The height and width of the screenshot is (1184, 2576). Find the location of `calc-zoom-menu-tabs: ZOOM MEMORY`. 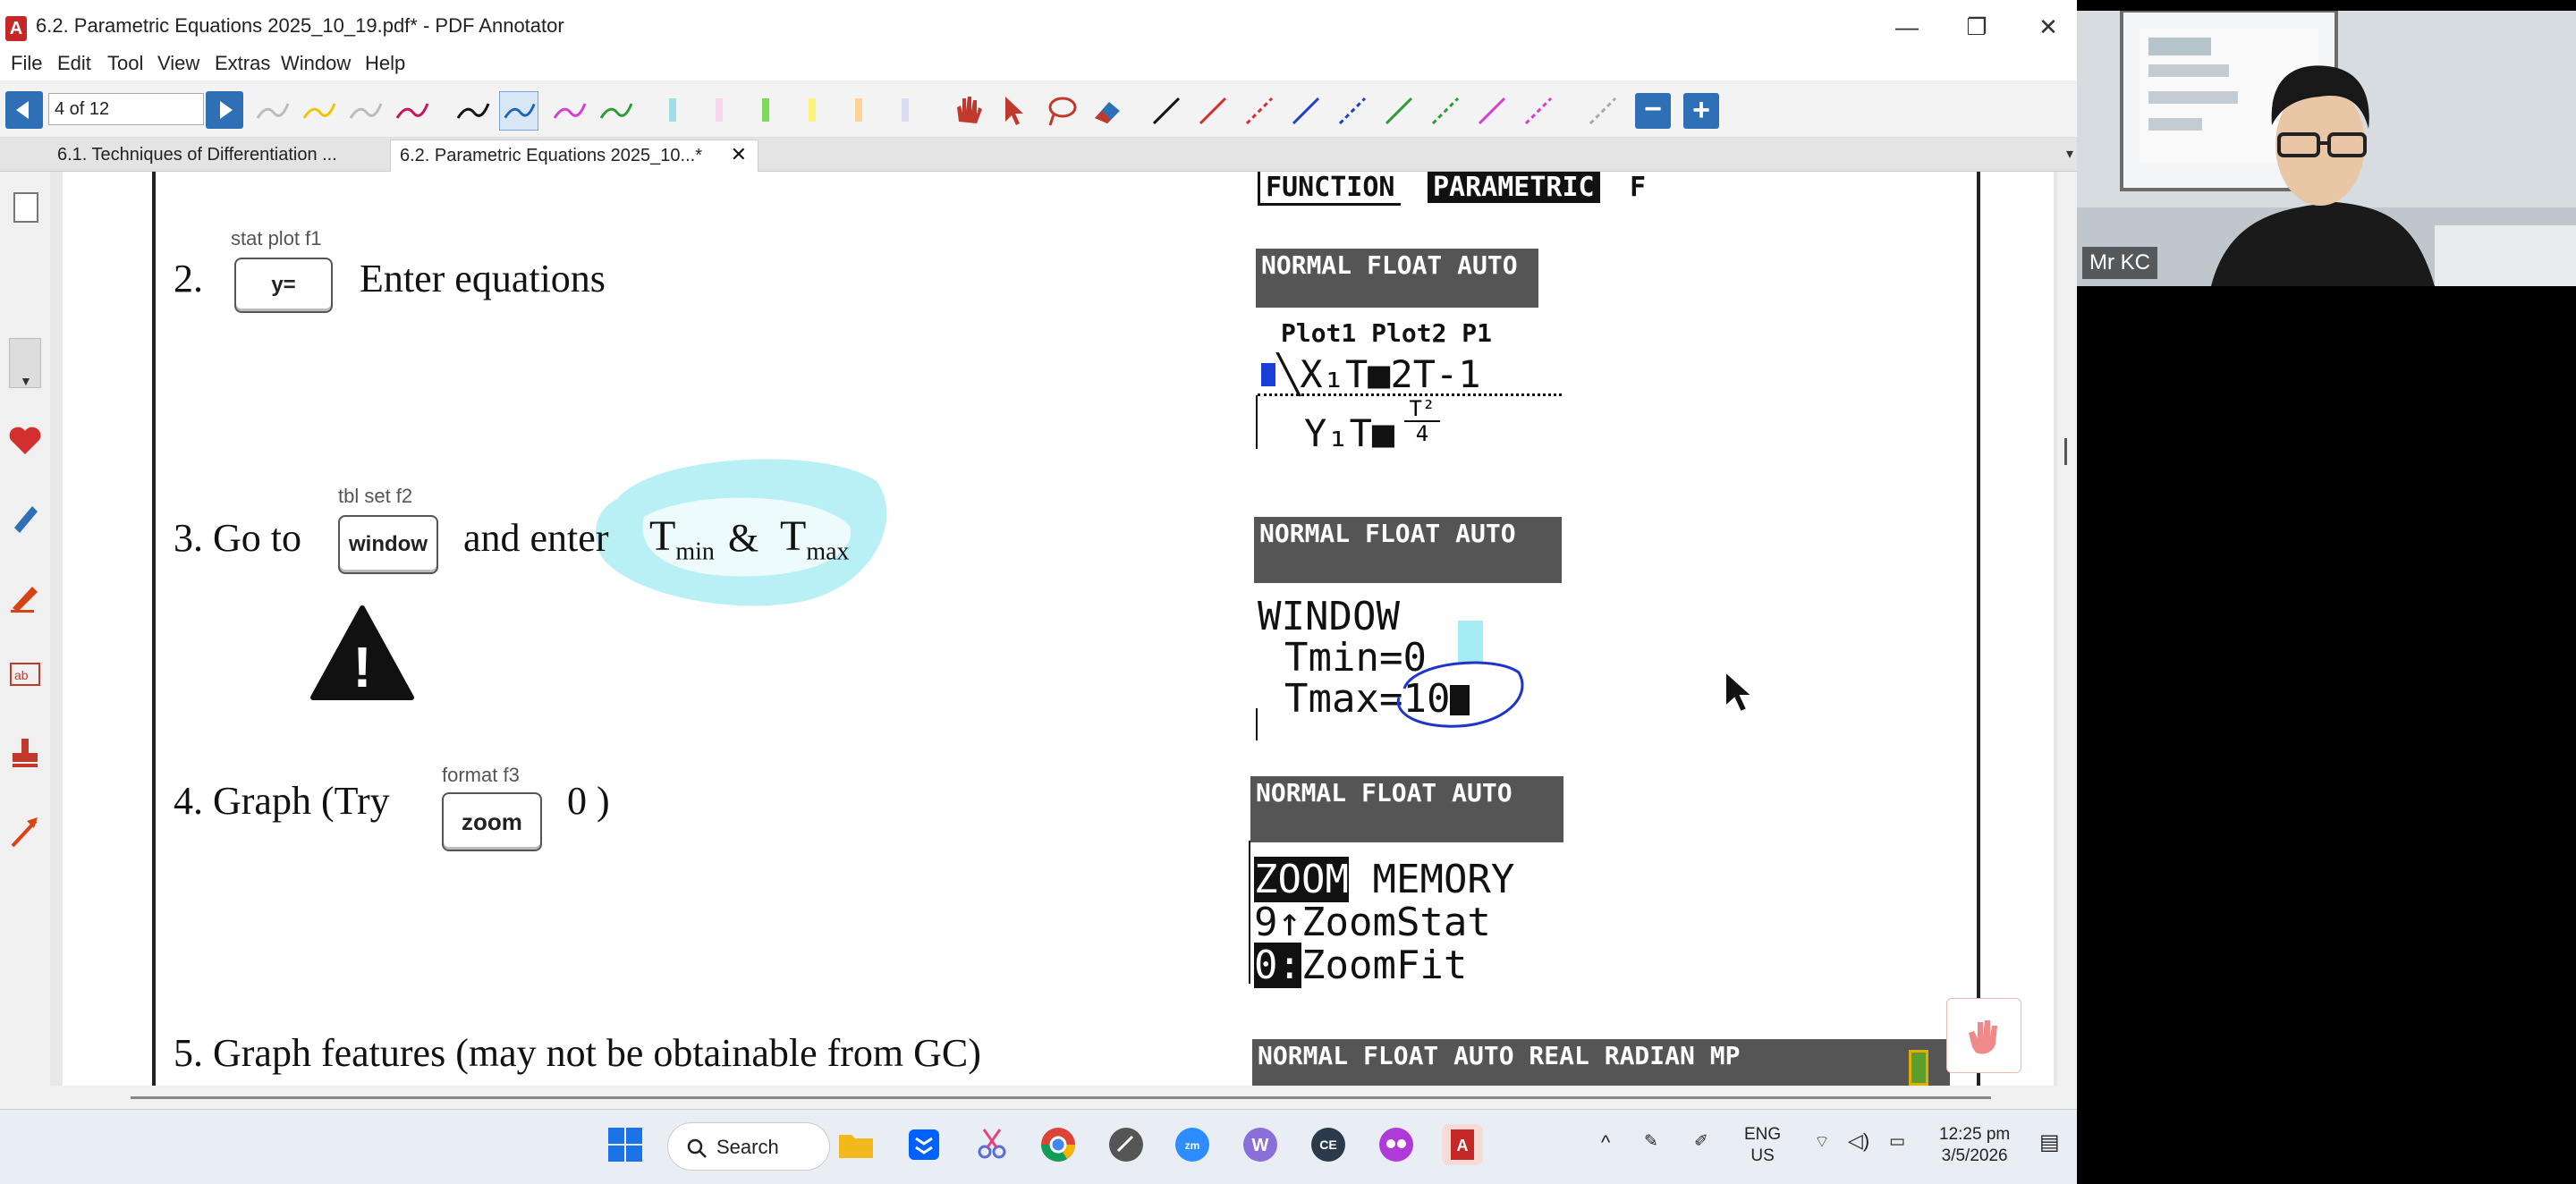

calc-zoom-menu-tabs: ZOOM MEMORY is located at coordinates (1384, 879).